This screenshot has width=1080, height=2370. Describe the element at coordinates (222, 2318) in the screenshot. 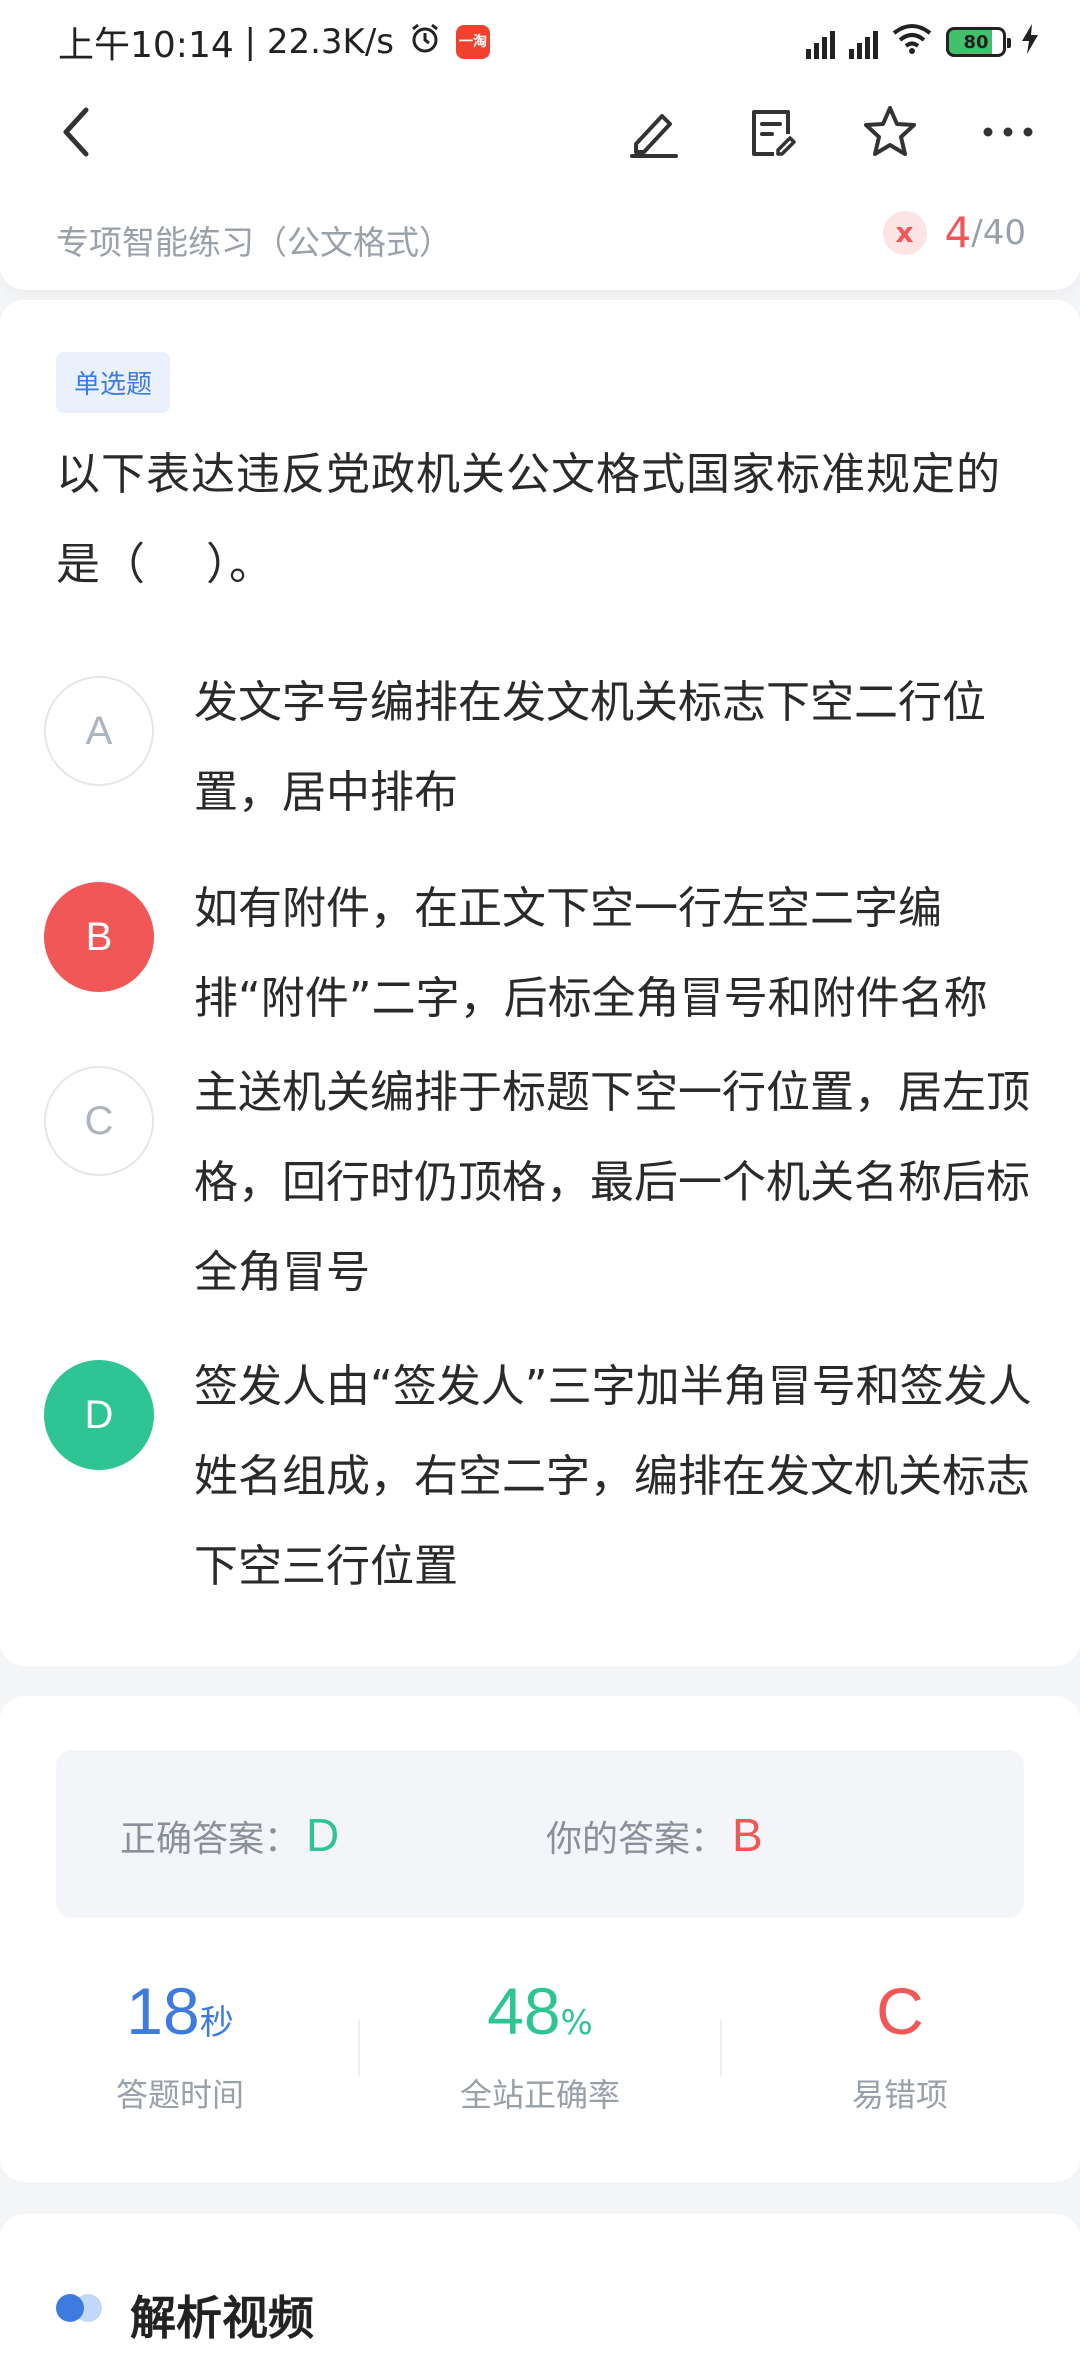

I see `analysis-video-title: 解析视频` at that location.